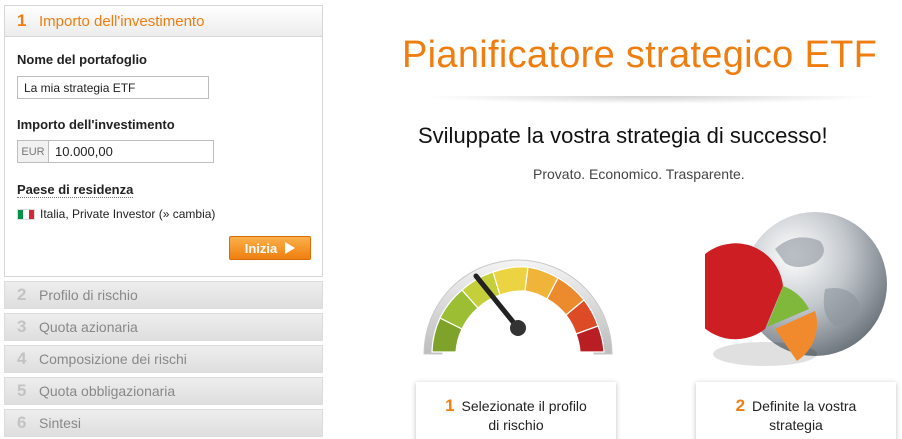  What do you see at coordinates (26, 214) in the screenshot?
I see `italy-flag-icon` at bounding box center [26, 214].